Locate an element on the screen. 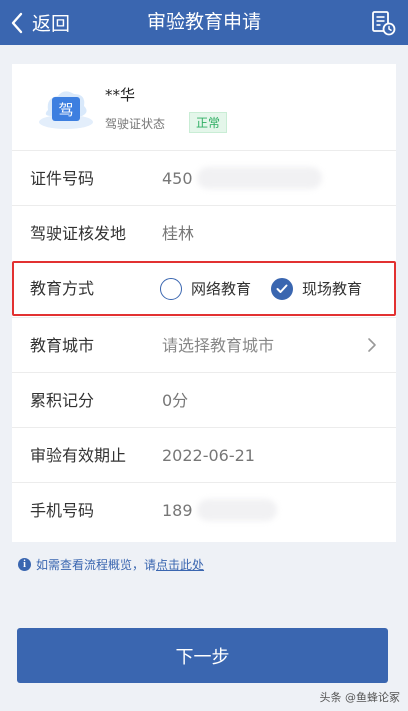 This screenshot has height=711, width=408. avatar-char: 驾 is located at coordinates (65, 110).